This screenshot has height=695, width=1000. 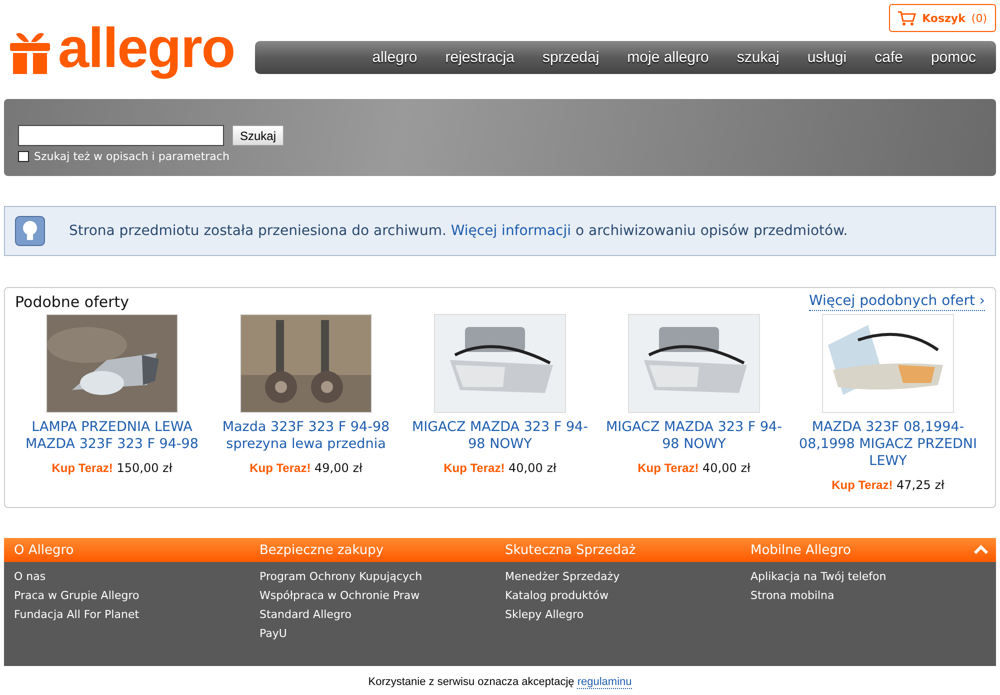 What do you see at coordinates (137, 576) in the screenshot?
I see `footer-link: O nas` at bounding box center [137, 576].